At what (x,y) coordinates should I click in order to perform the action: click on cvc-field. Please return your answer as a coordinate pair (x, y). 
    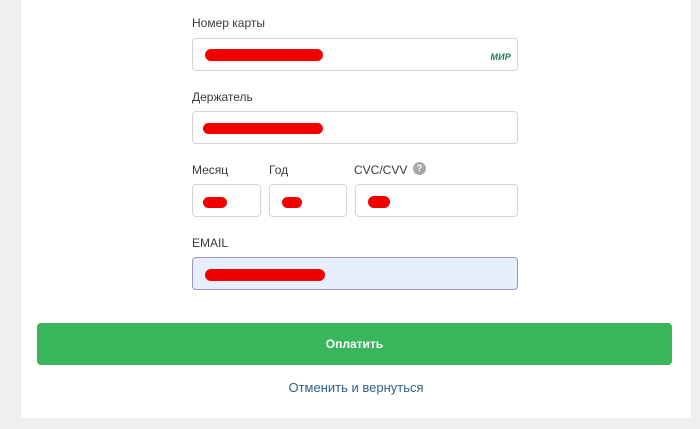
    Looking at the image, I should click on (436, 200).